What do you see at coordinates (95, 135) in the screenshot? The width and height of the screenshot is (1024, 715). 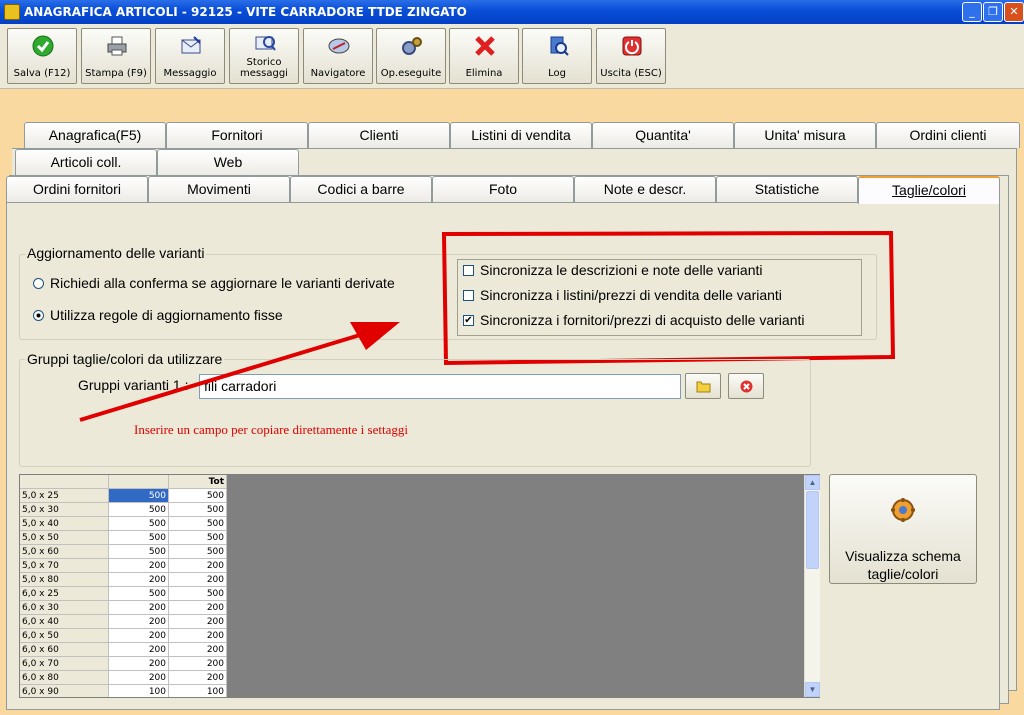 I see `tab-anagrafica: Anagrafica(F5)` at bounding box center [95, 135].